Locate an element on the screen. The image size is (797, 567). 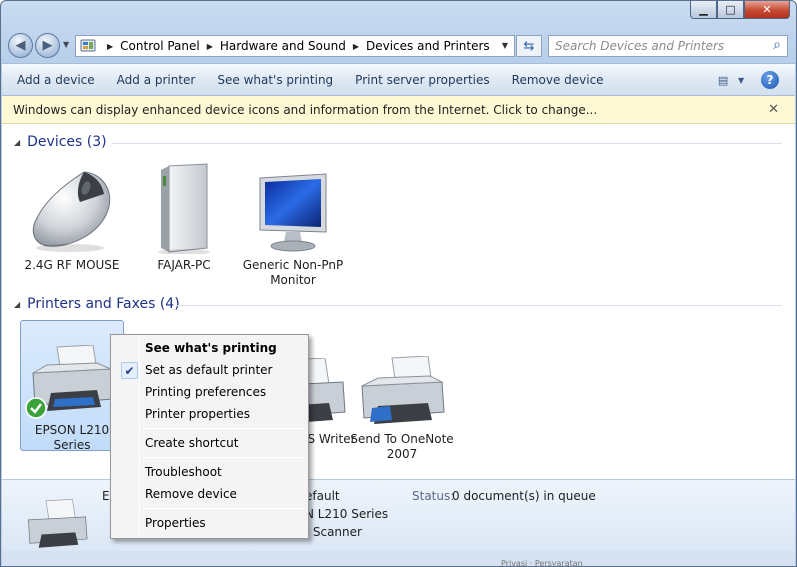
menu-item-remove-device: Remove device is located at coordinates (209, 494).